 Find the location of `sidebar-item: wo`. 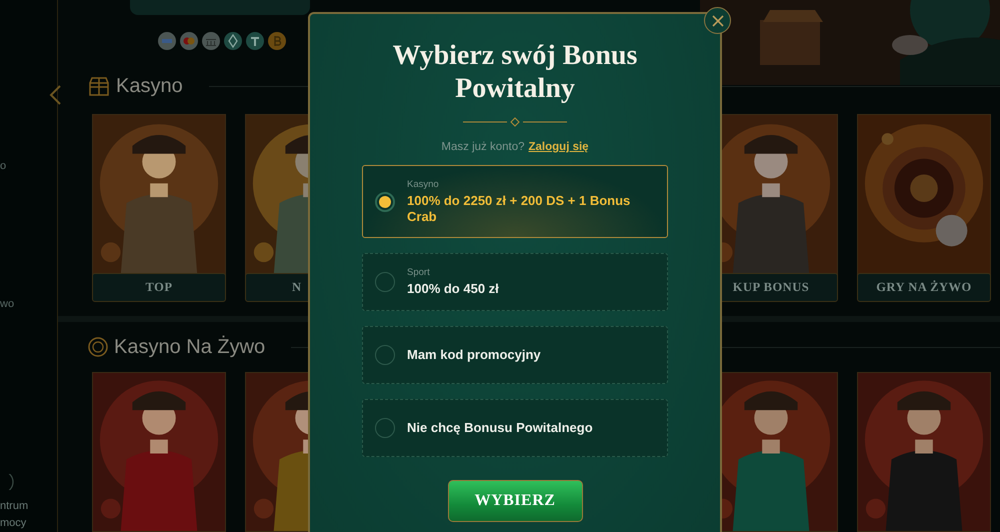

sidebar-item: wo is located at coordinates (7, 304).